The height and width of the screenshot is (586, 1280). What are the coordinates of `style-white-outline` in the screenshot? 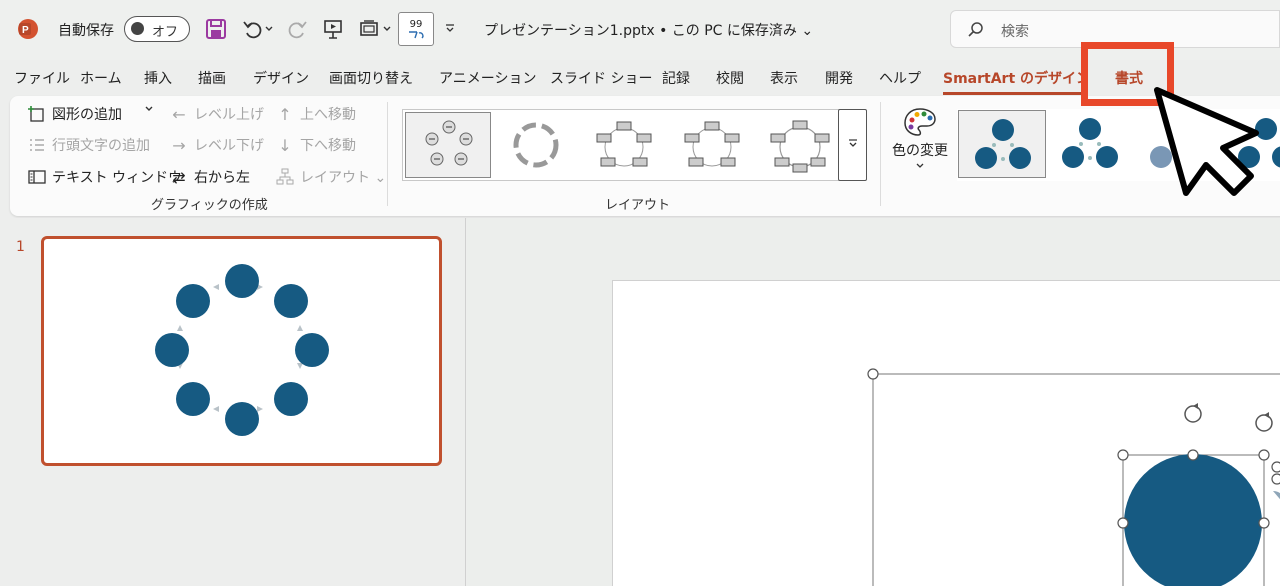 It's located at (1090, 144).